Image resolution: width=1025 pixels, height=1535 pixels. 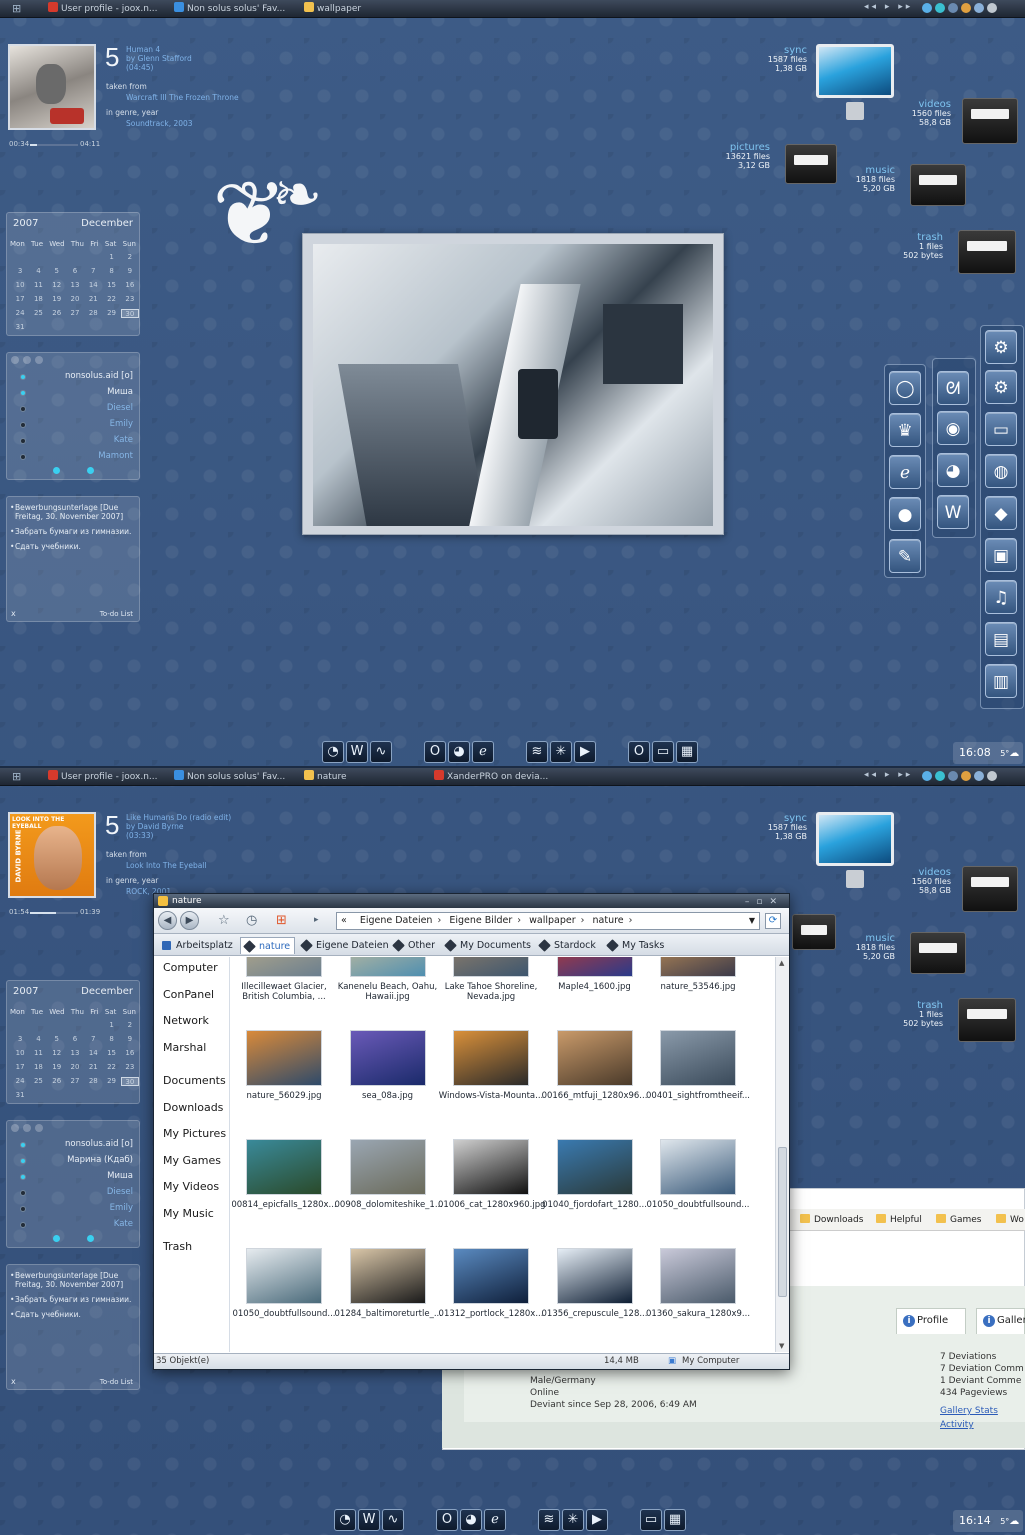 What do you see at coordinates (190, 967) in the screenshot?
I see `sidebar-item-computer: Computer` at bounding box center [190, 967].